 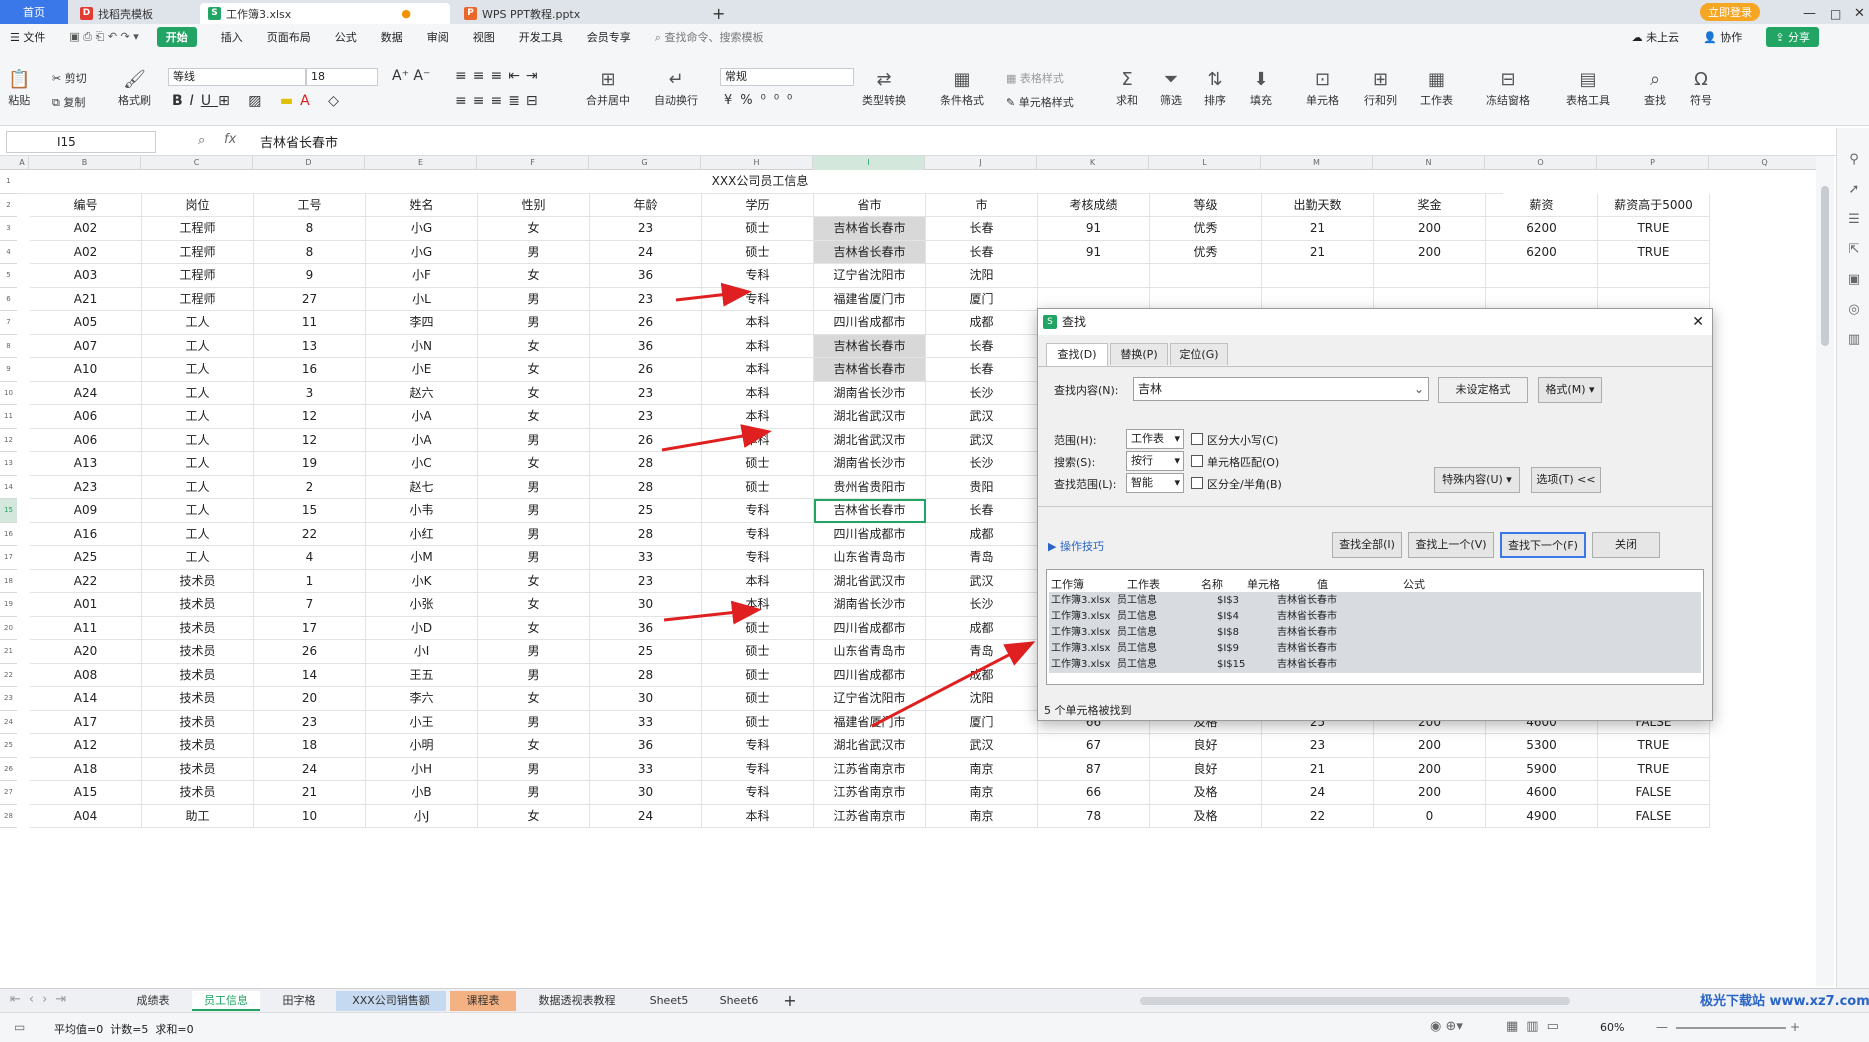 What do you see at coordinates (1831, 13) in the screenshot?
I see `maximize-icon: □` at bounding box center [1831, 13].